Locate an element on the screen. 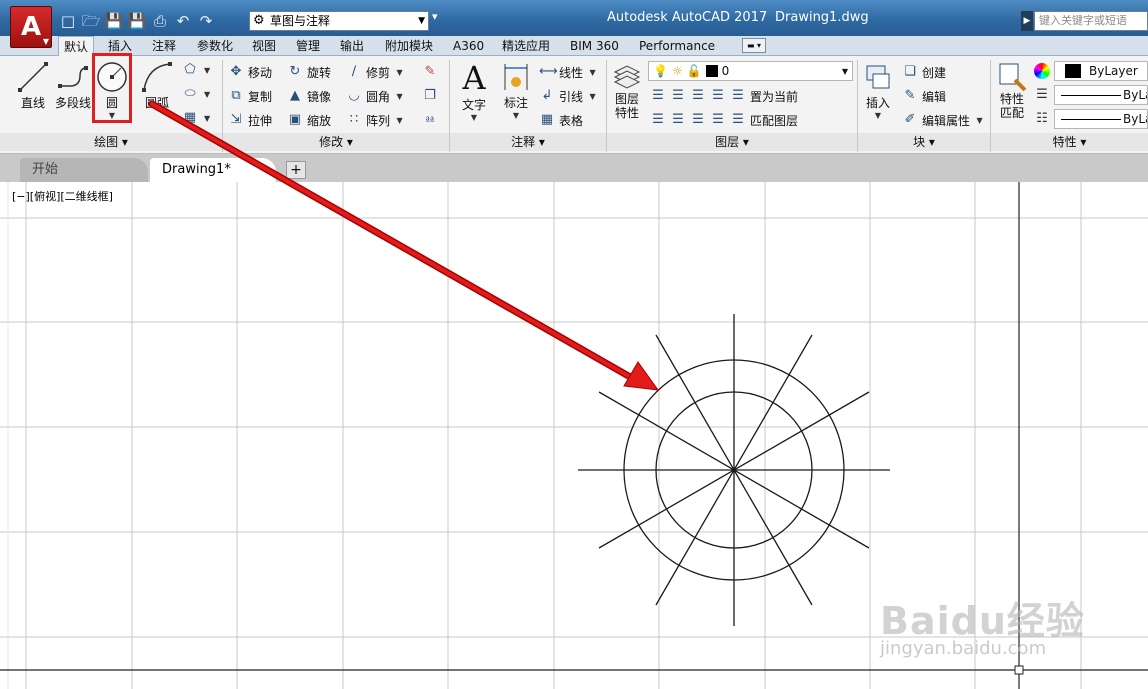  chevron-down-icon: ▼ is located at coordinates (45, 41).